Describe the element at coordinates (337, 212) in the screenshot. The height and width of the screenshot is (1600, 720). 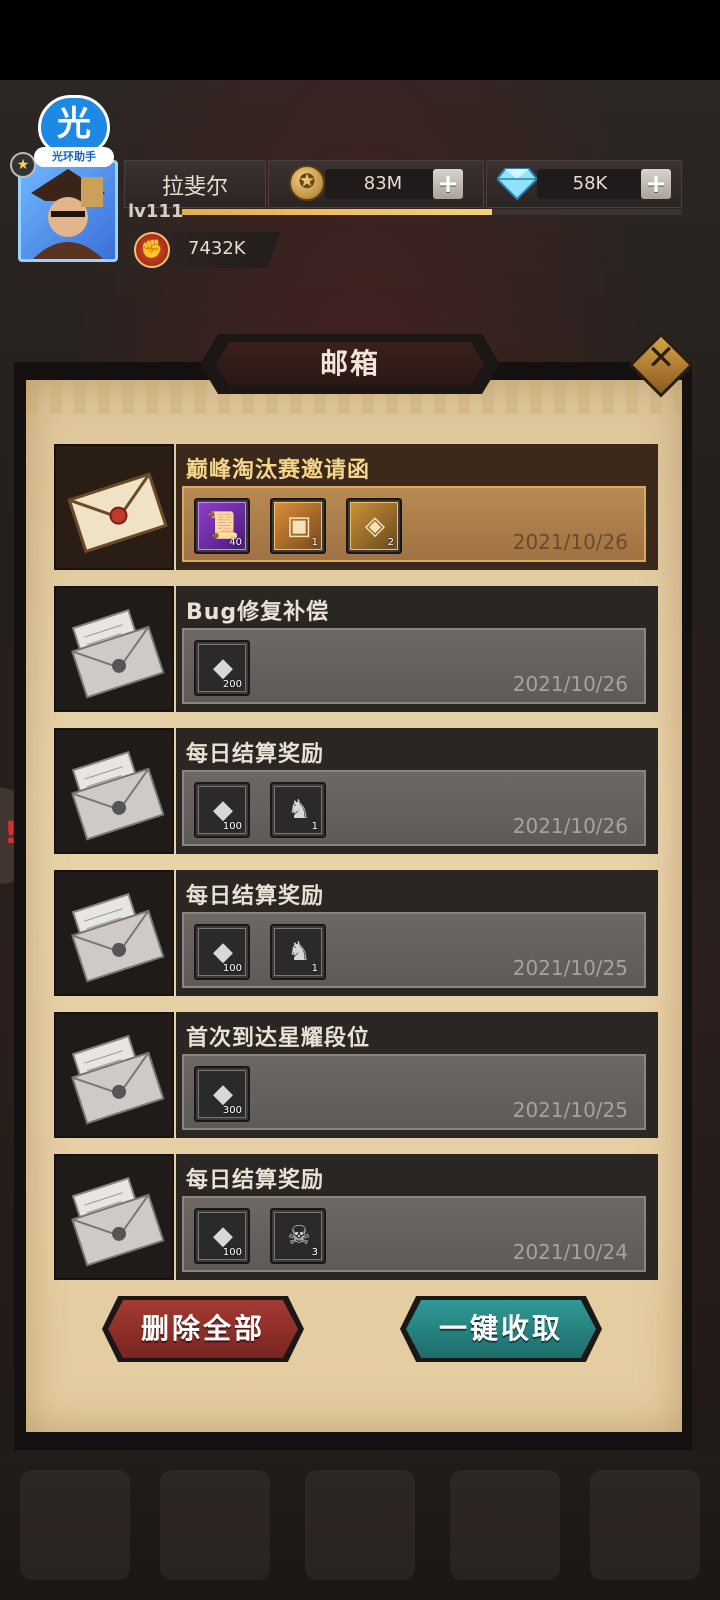
I see `xp-fill` at that location.